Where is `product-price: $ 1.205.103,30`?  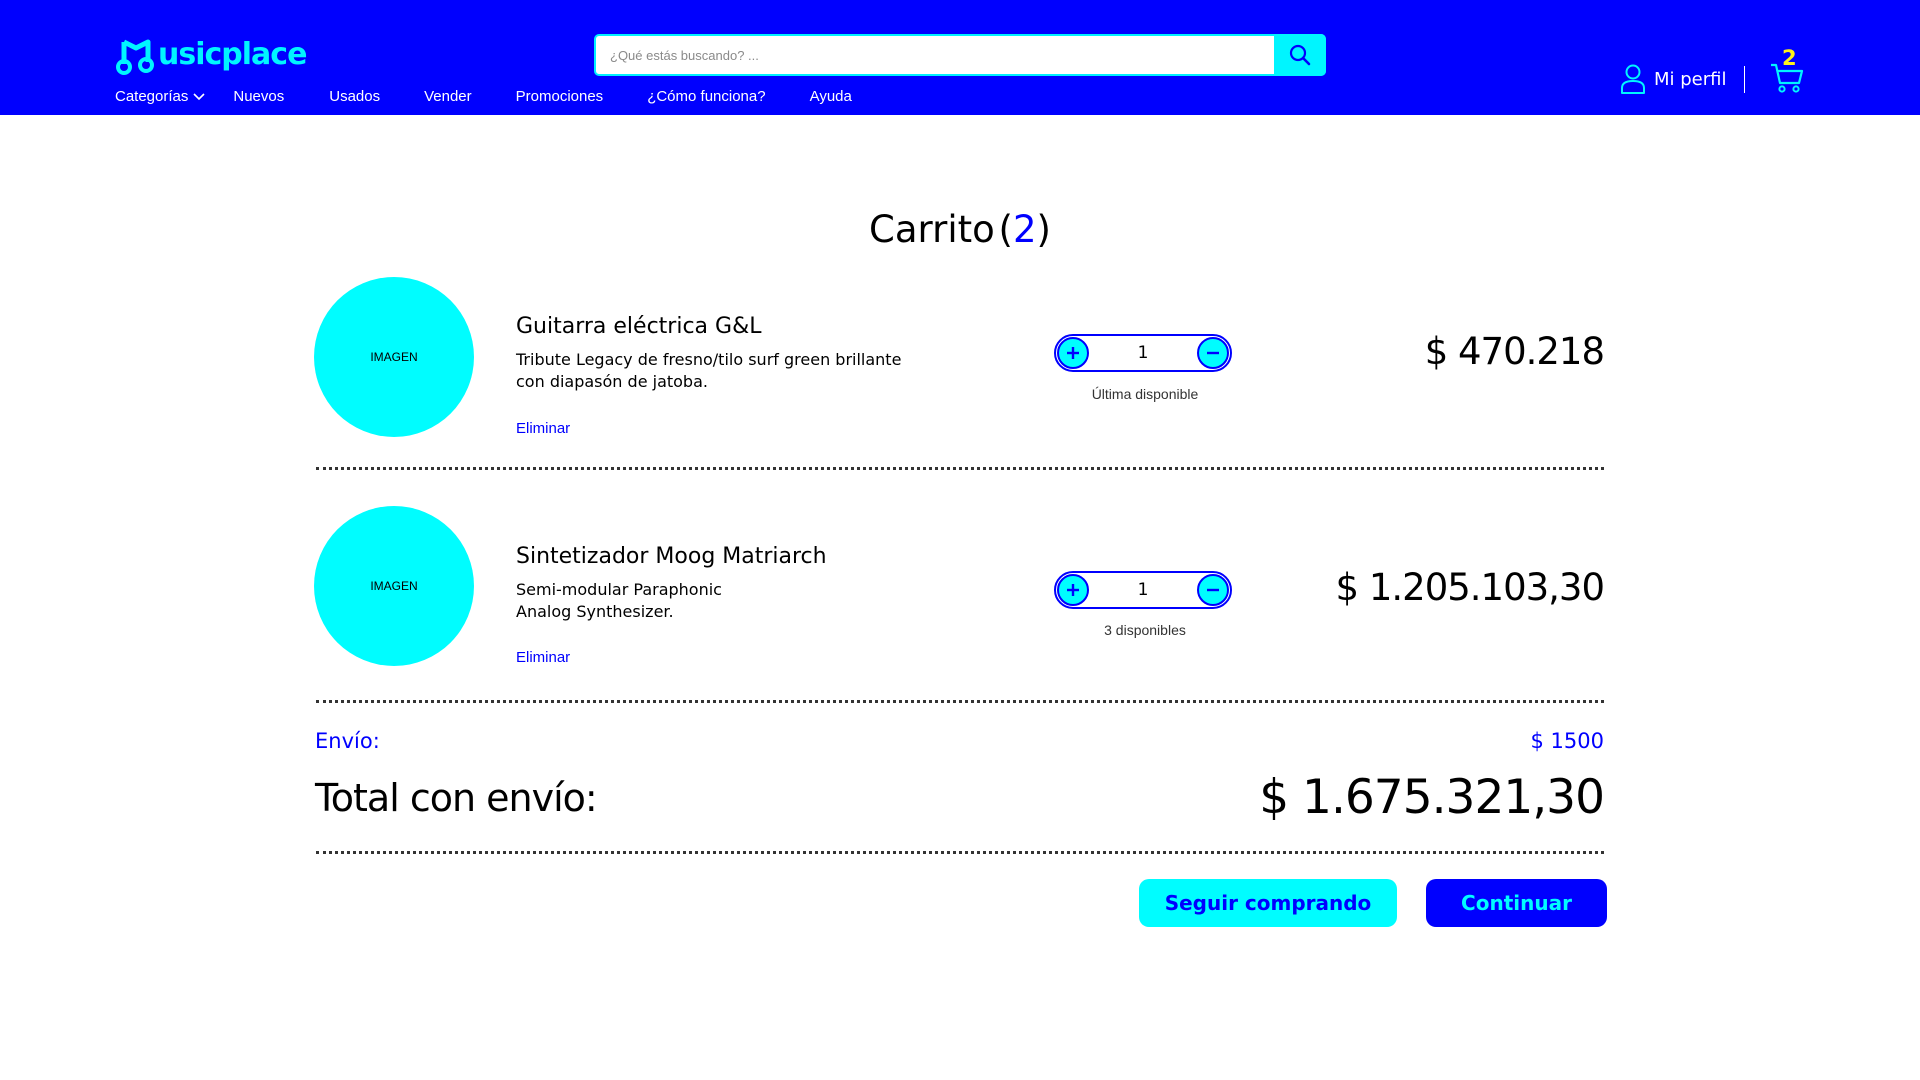
product-price: $ 1.205.103,30 is located at coordinates (1470, 587).